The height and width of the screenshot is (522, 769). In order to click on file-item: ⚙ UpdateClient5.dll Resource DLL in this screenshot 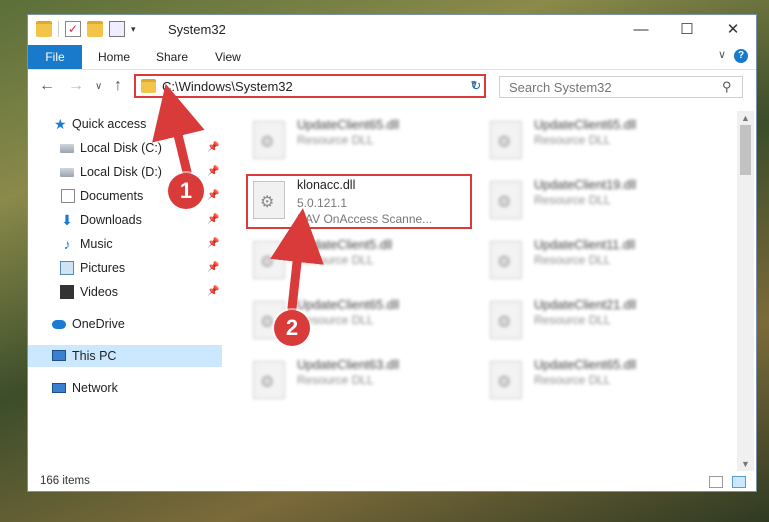, I will do `click(359, 260)`.